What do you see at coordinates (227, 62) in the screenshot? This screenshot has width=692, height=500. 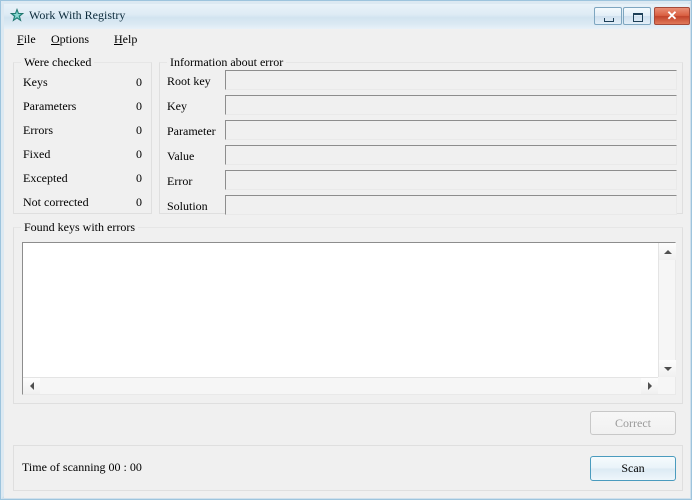 I see `information-about-error-title: Information about error` at bounding box center [227, 62].